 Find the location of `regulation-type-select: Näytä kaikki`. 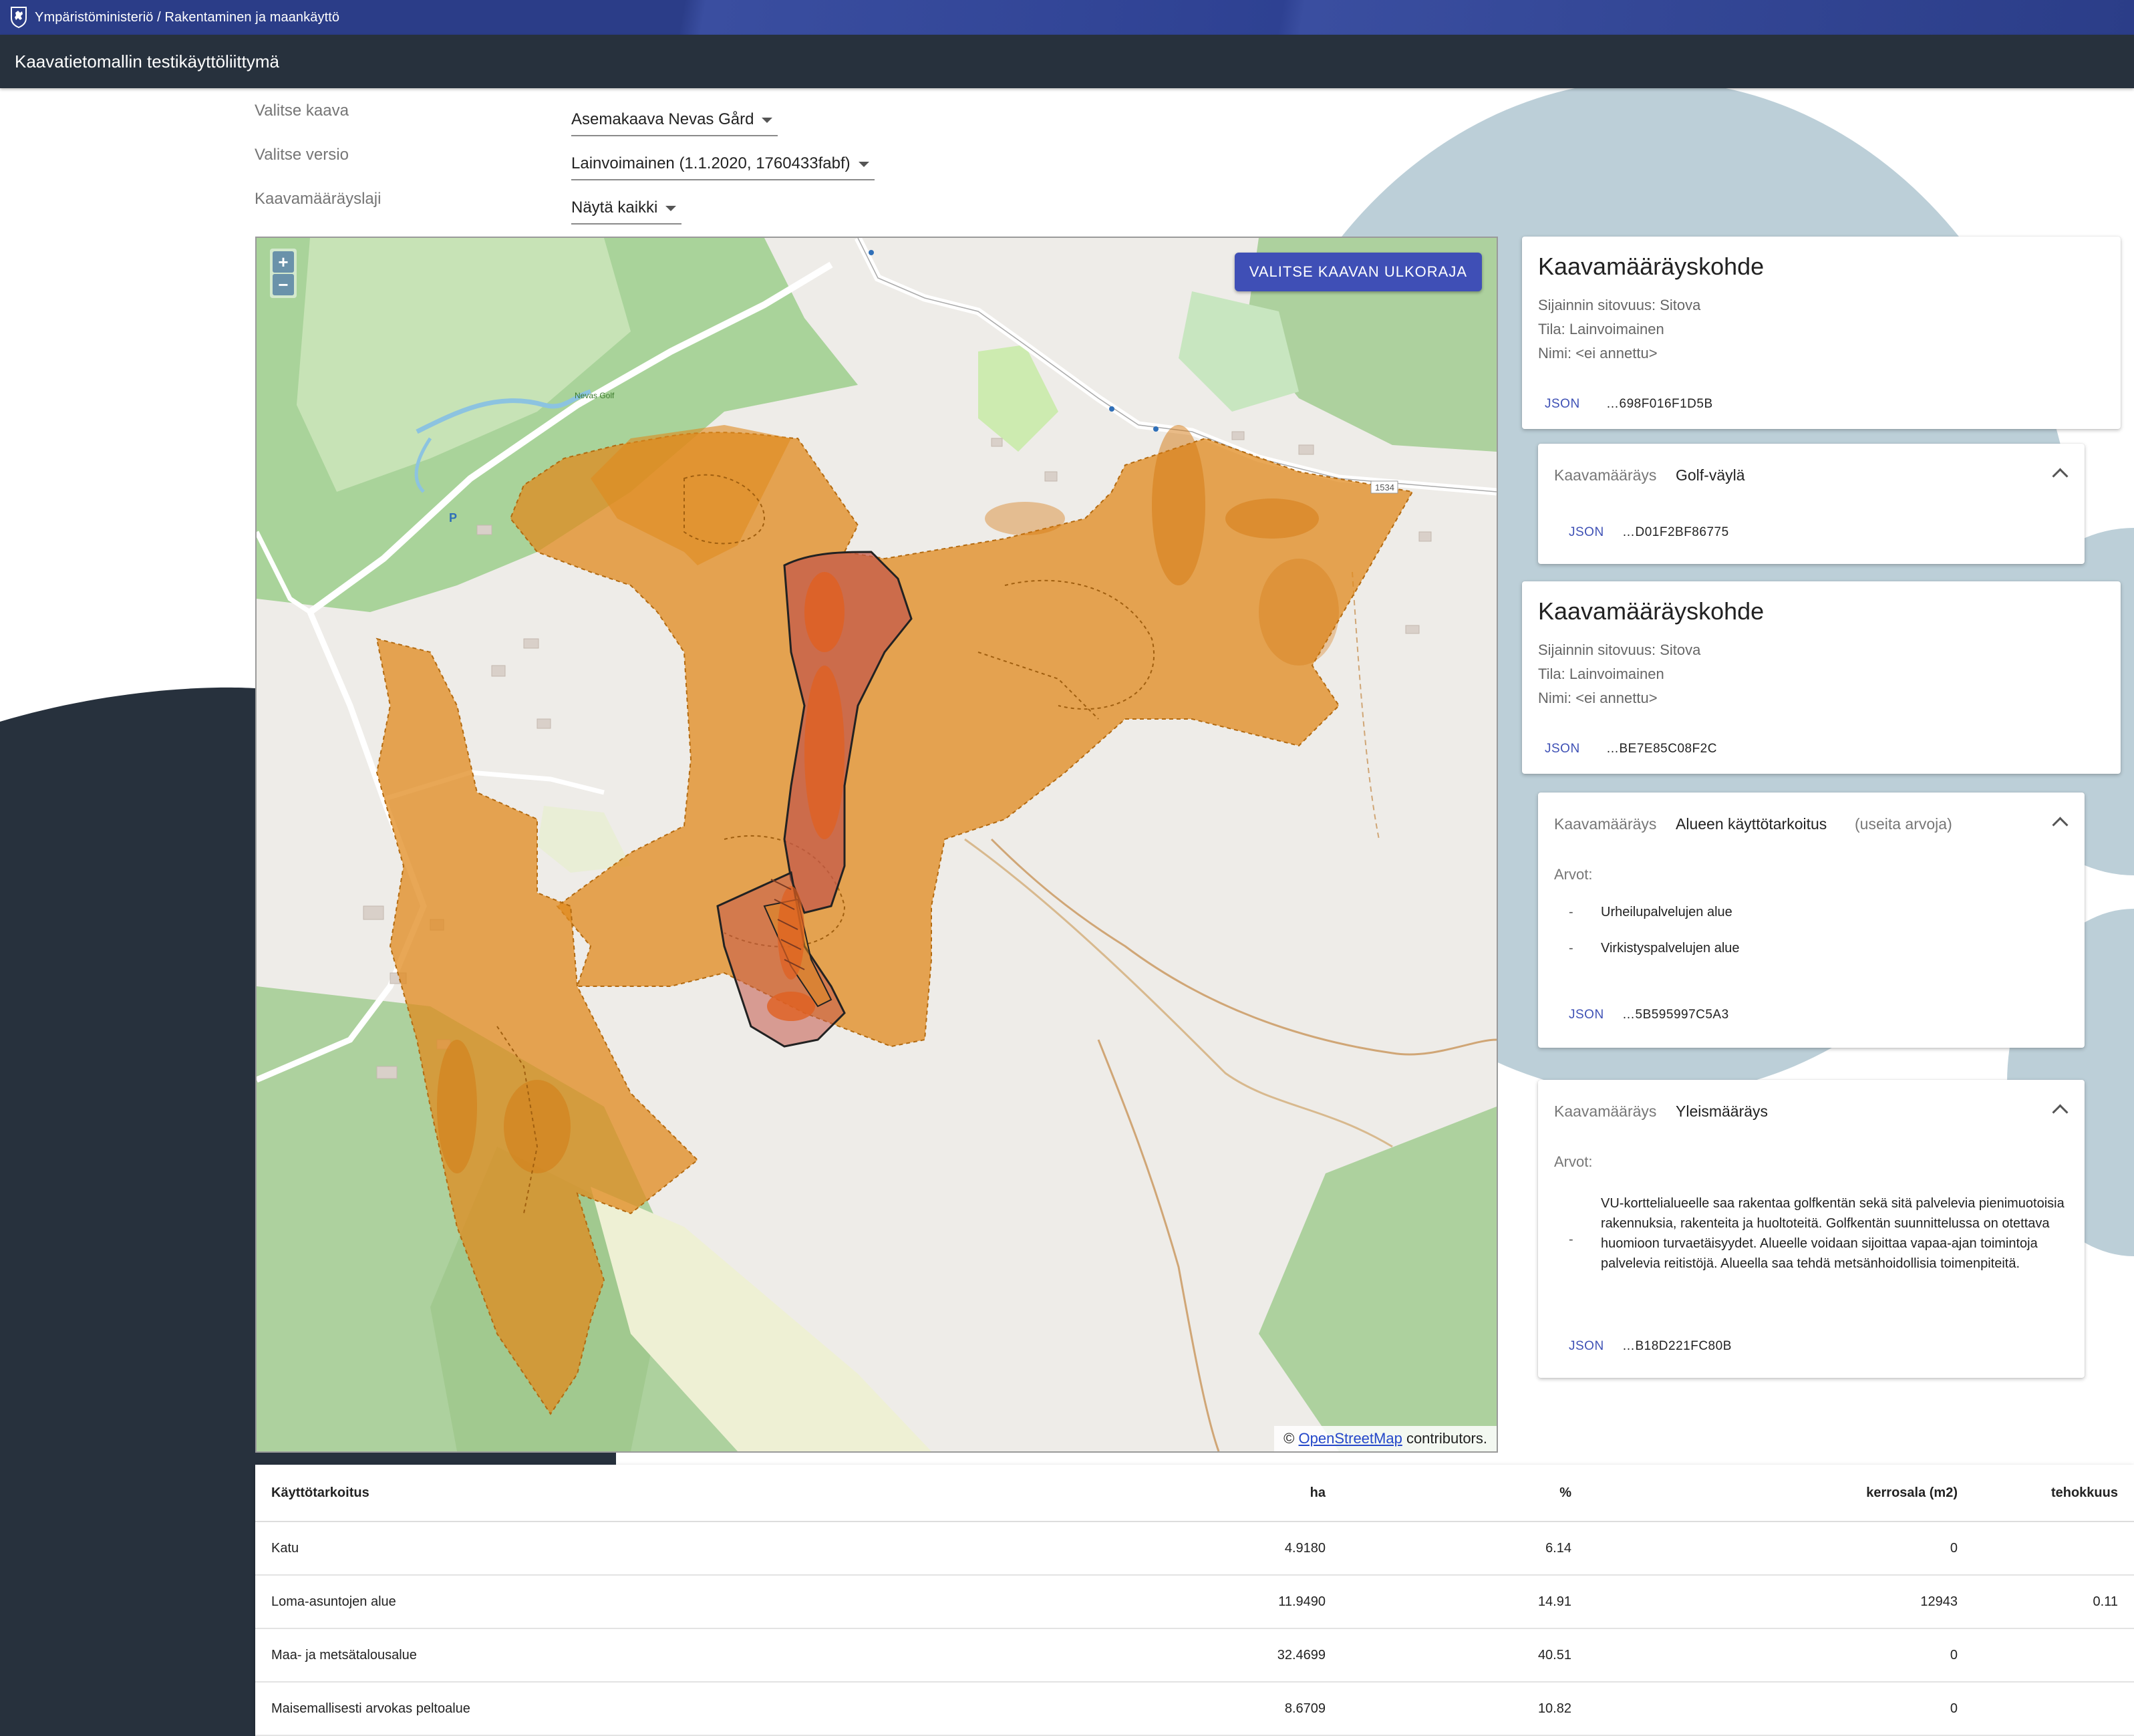

regulation-type-select: Näytä kaikki is located at coordinates (626, 209).